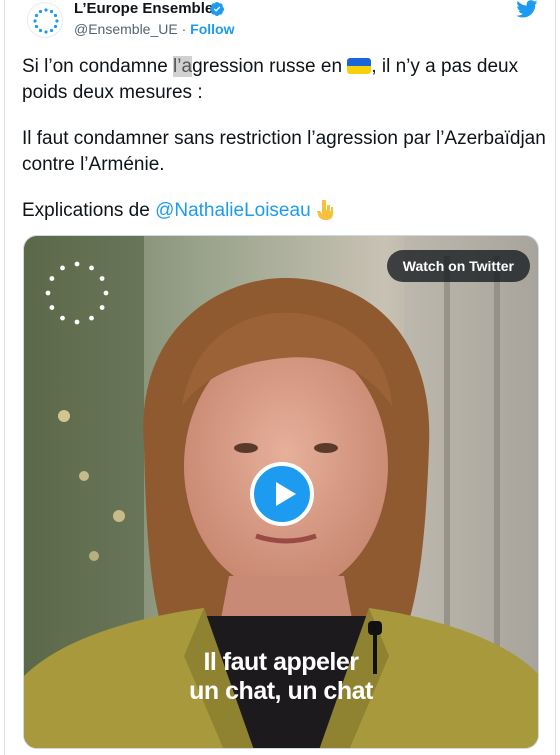 Image resolution: width=560 pixels, height=755 pixels. What do you see at coordinates (143, 9) in the screenshot?
I see `display-name: L’Europe Ensemble` at bounding box center [143, 9].